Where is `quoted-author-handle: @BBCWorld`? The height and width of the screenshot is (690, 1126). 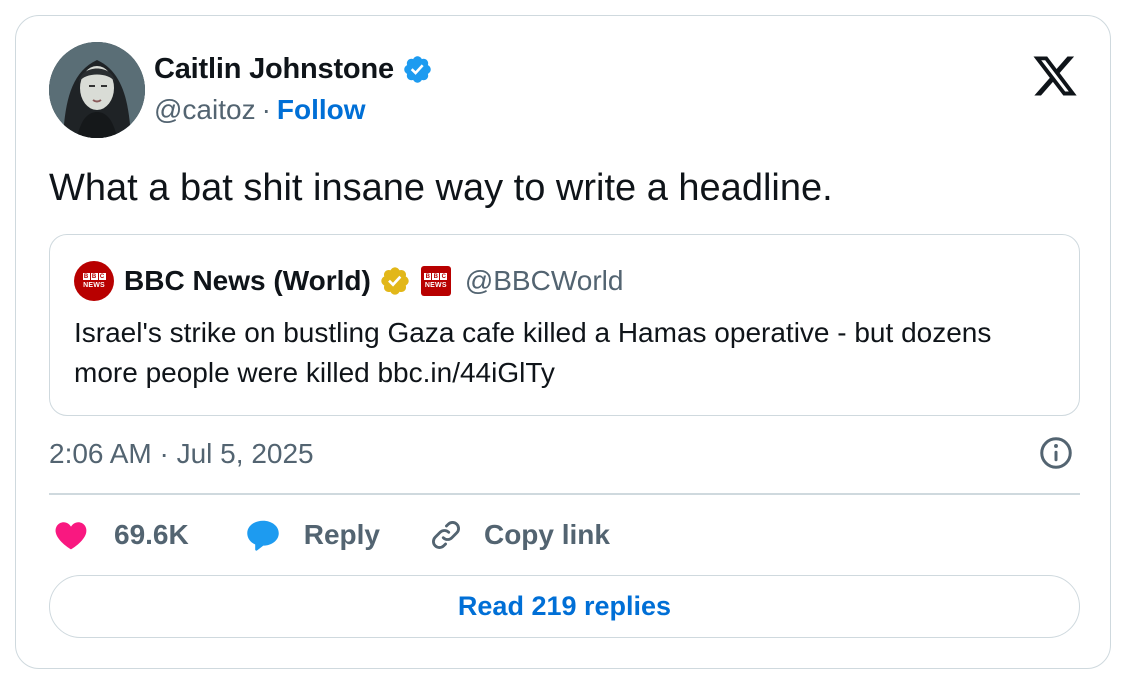 quoted-author-handle: @BBCWorld is located at coordinates (544, 281).